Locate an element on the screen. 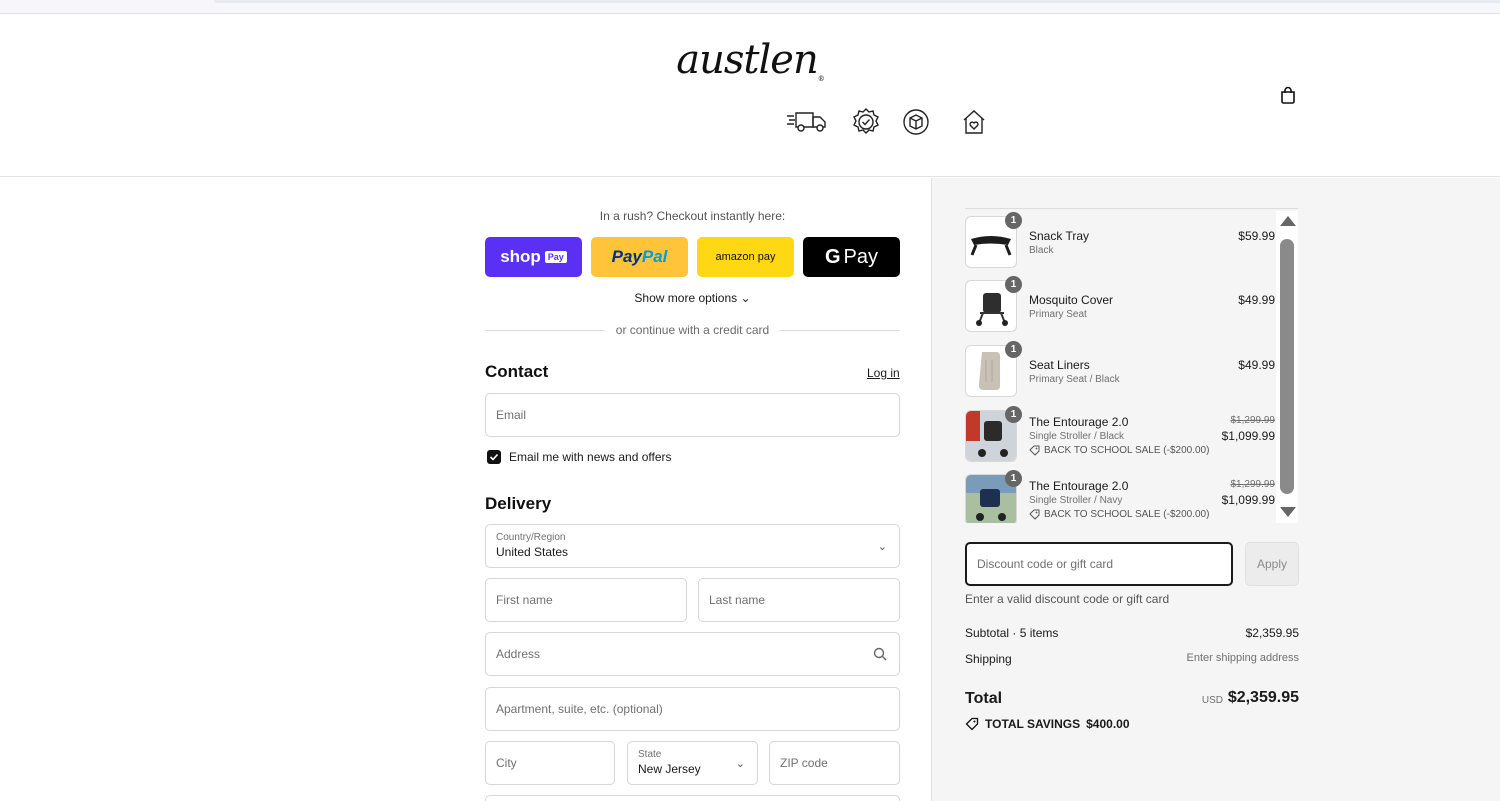  first-name-input is located at coordinates (586, 600).